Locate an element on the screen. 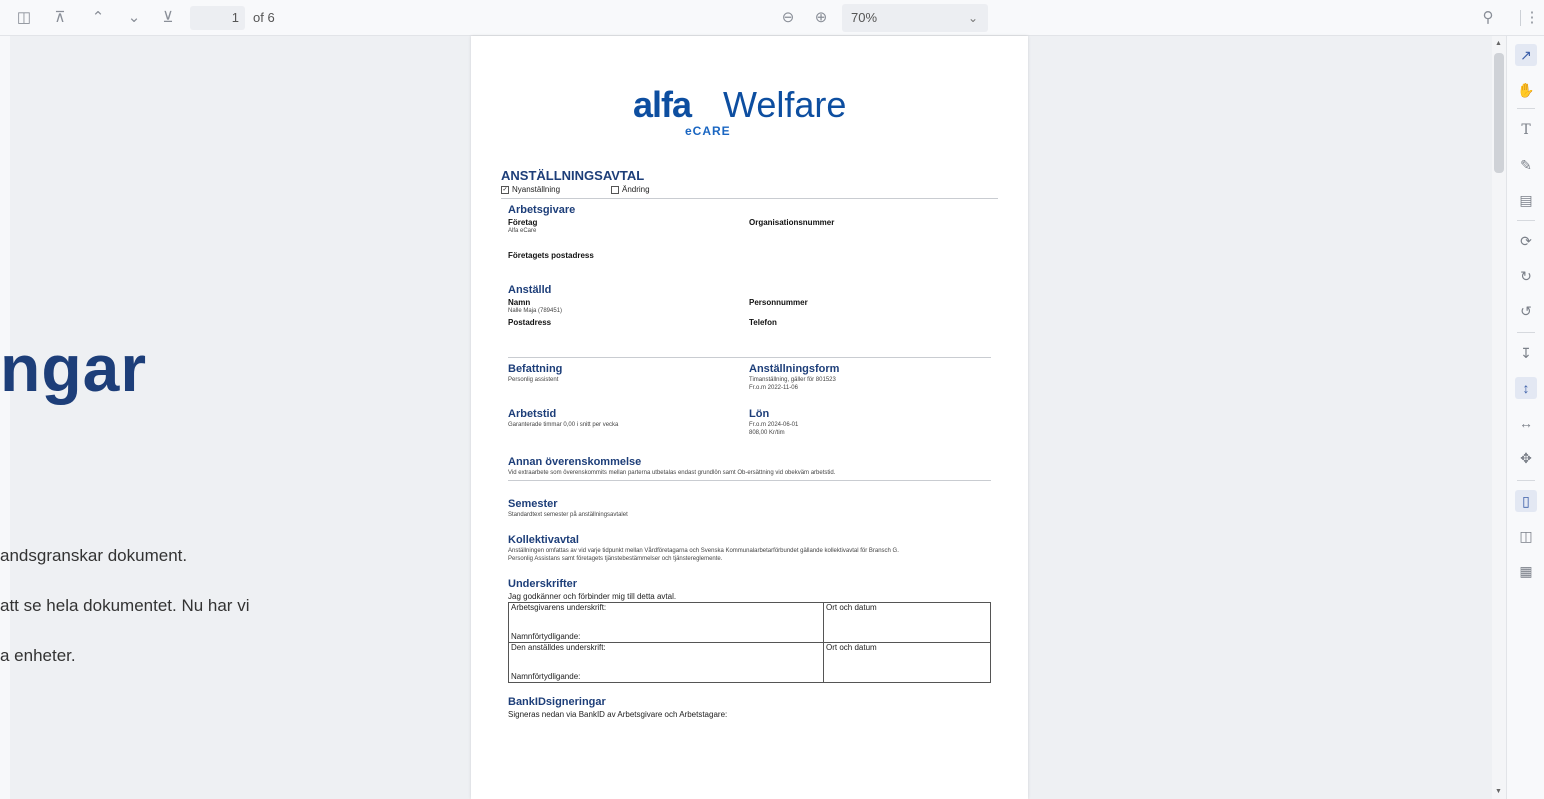 The height and width of the screenshot is (799, 1544). signatures-heading: Underskrifter is located at coordinates (543, 584).